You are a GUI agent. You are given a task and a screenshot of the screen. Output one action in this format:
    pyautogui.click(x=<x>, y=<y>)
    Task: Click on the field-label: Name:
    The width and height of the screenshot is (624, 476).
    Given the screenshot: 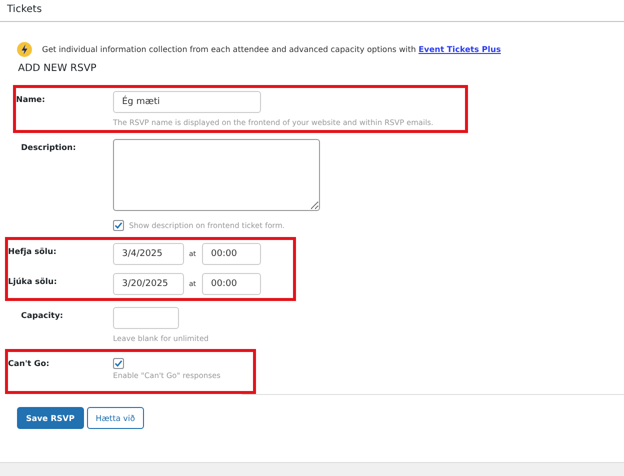 What is the action you would take?
    pyautogui.click(x=31, y=100)
    